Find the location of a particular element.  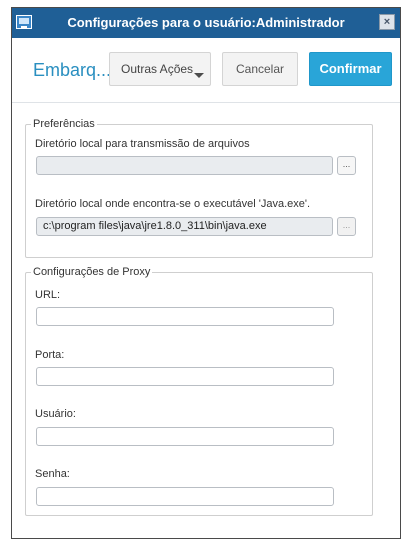

url-field is located at coordinates (185, 316).